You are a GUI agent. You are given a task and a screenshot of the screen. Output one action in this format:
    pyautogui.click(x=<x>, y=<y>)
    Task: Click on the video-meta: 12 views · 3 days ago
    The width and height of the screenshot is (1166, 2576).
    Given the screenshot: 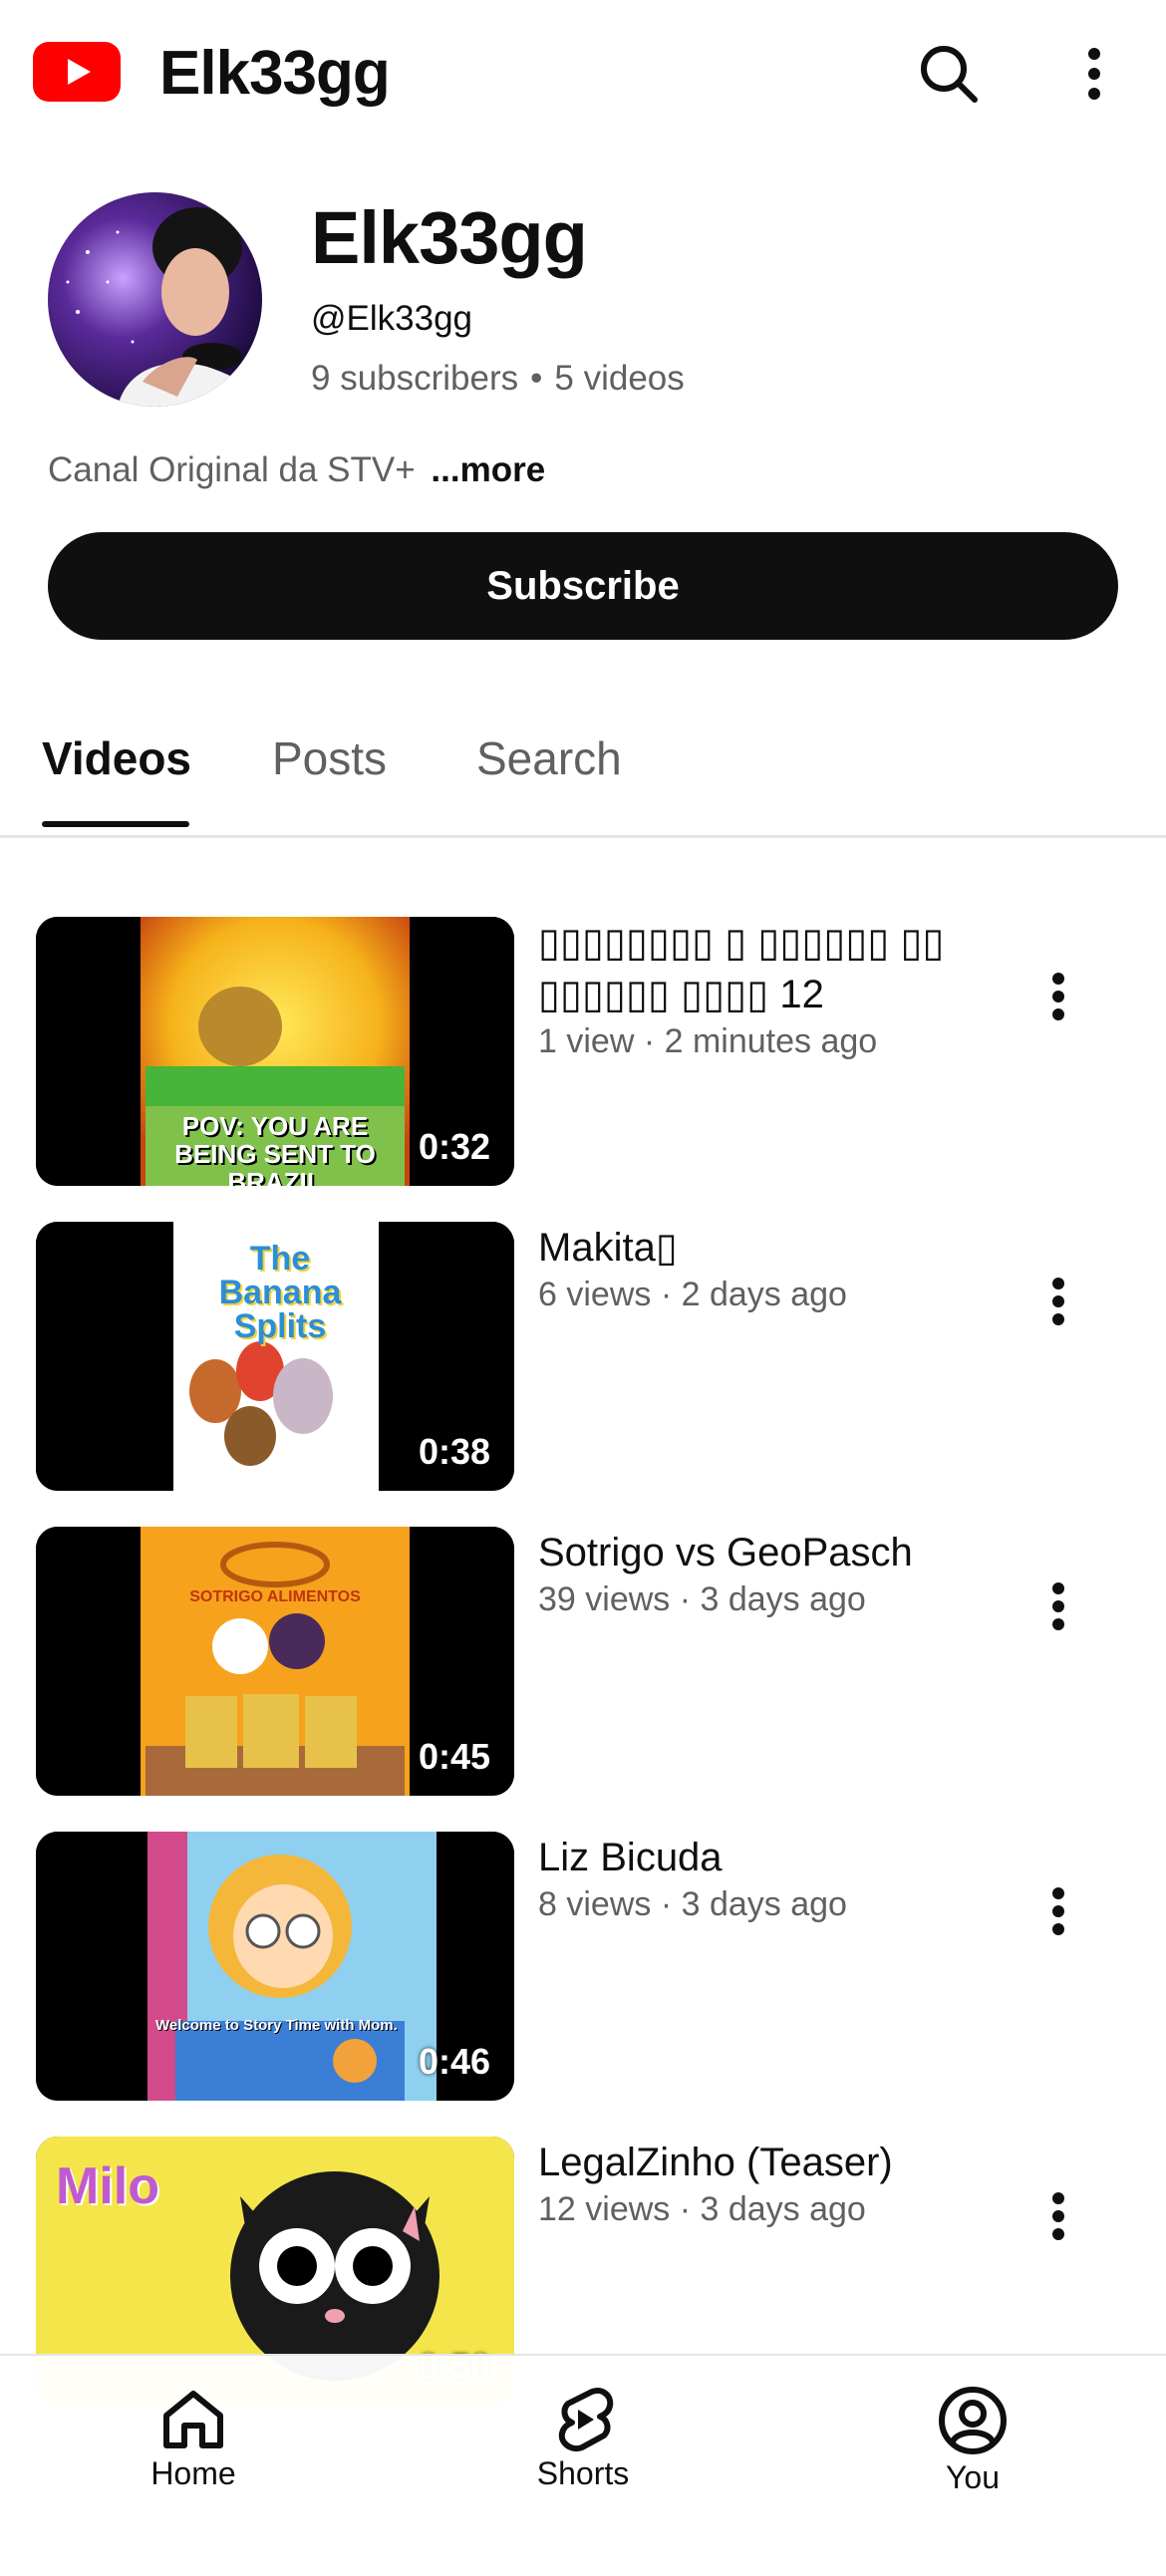 What is the action you would take?
    pyautogui.click(x=702, y=2209)
    